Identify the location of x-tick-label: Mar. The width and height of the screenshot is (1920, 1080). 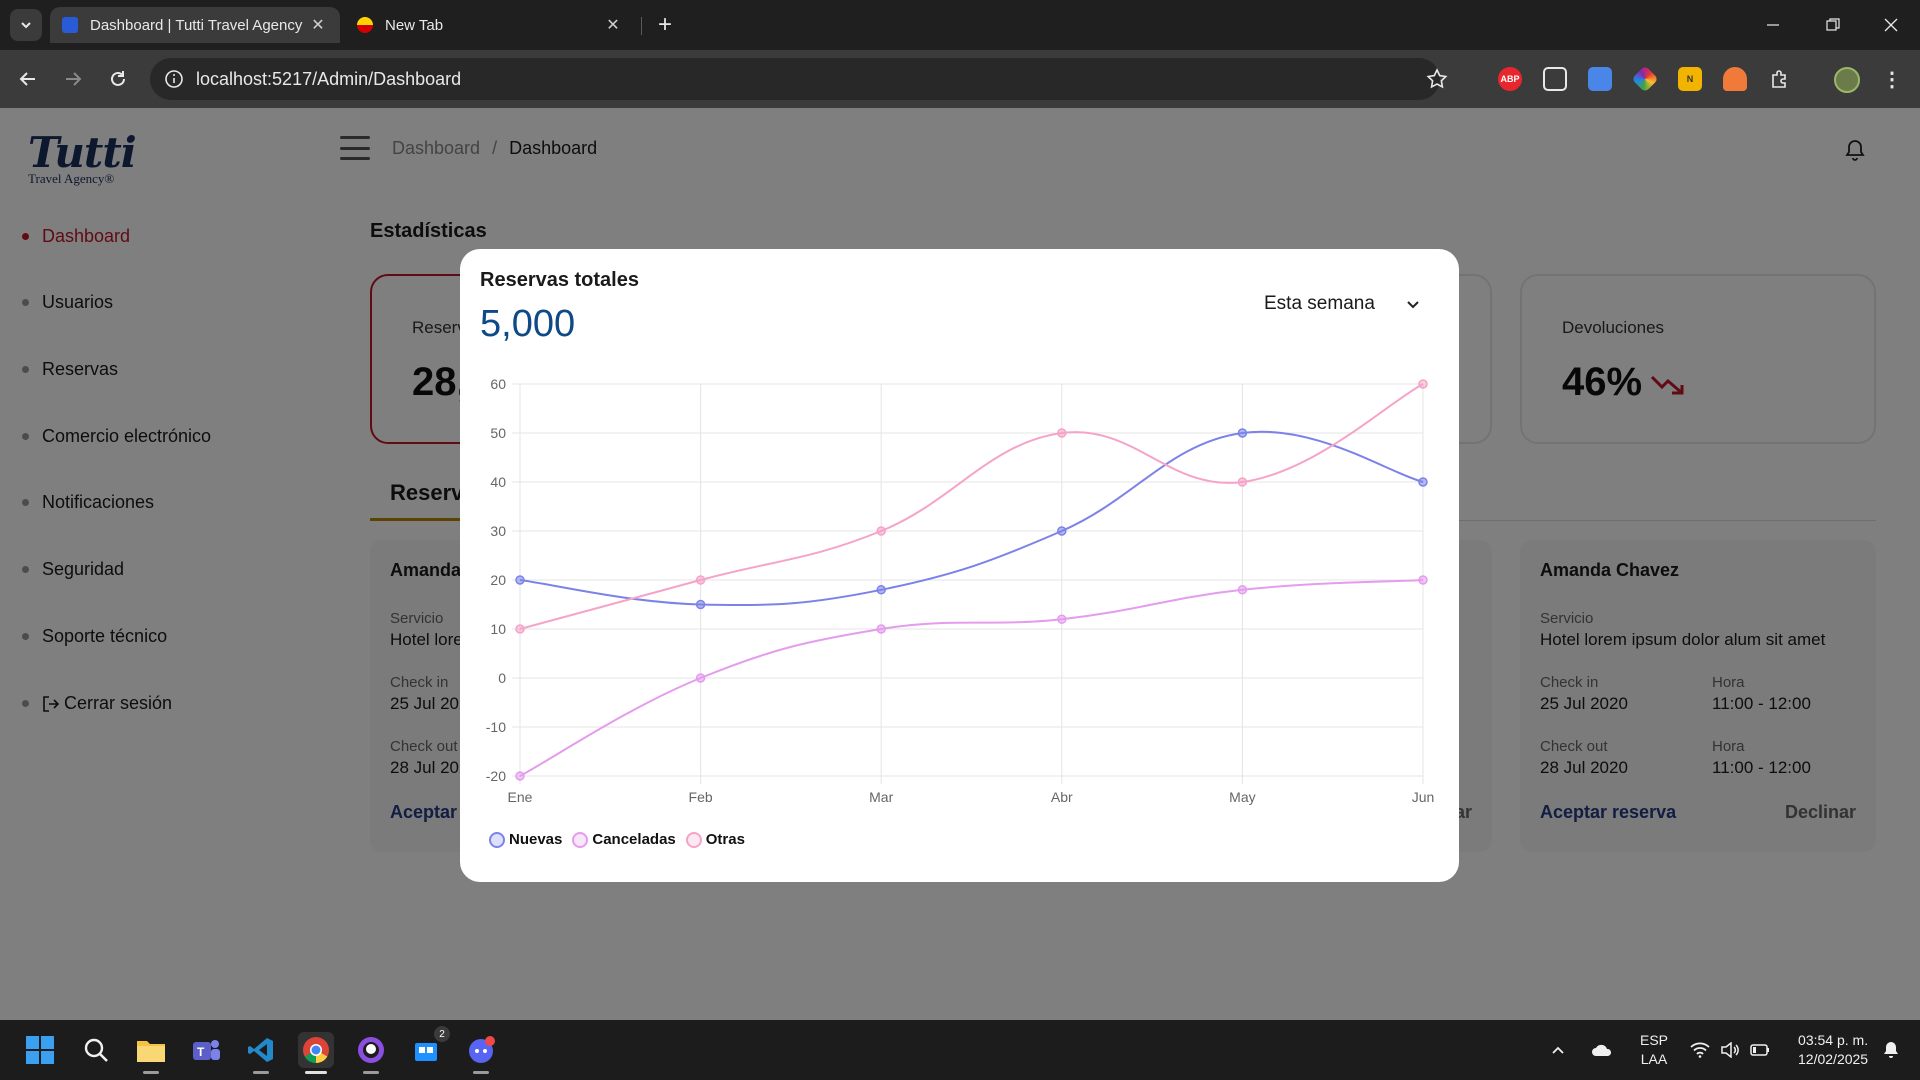
(881, 797).